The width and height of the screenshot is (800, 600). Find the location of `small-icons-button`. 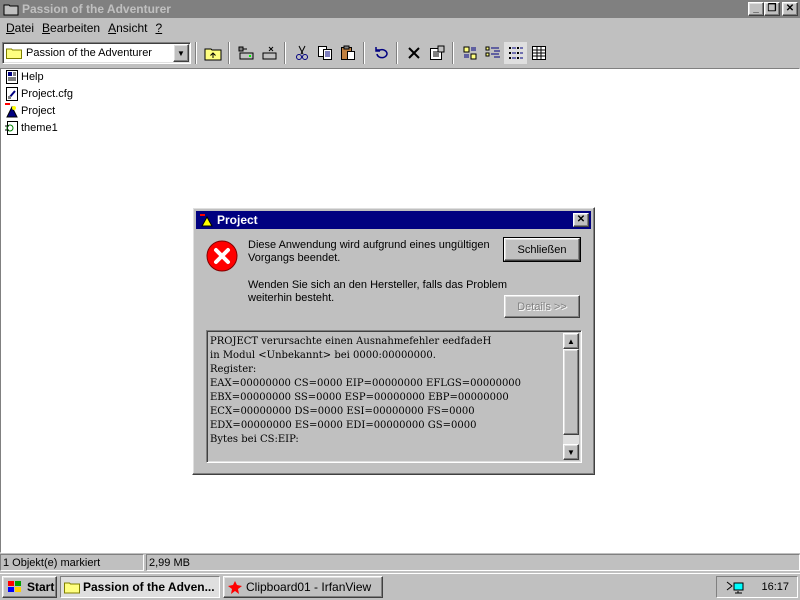

small-icons-button is located at coordinates (492, 53).